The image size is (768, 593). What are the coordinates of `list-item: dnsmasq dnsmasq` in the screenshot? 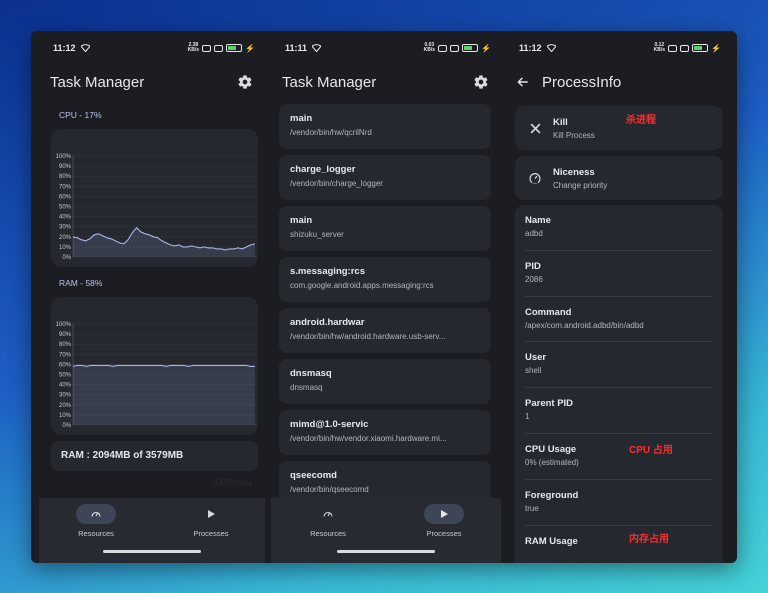 It's located at (385, 381).